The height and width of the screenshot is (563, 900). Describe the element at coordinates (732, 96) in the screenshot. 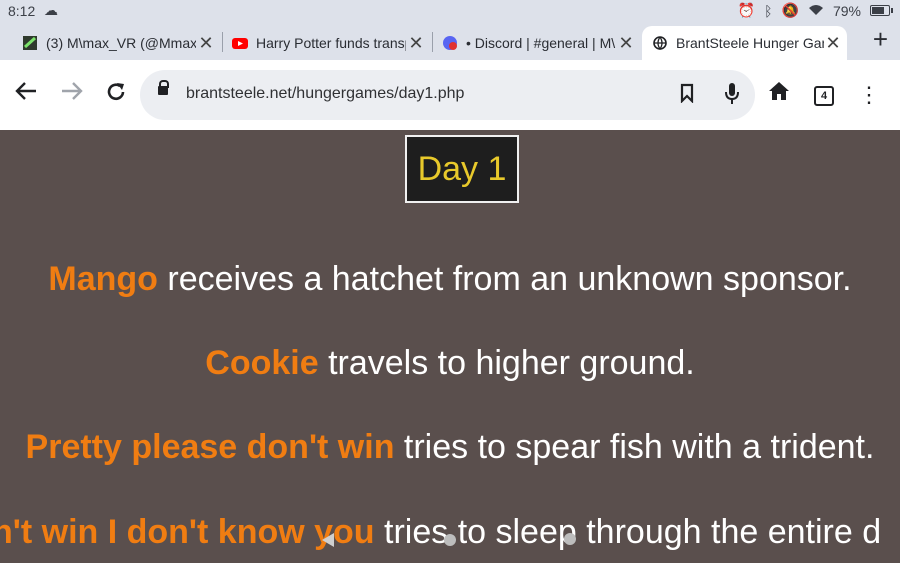

I see `microphone-icon` at that location.